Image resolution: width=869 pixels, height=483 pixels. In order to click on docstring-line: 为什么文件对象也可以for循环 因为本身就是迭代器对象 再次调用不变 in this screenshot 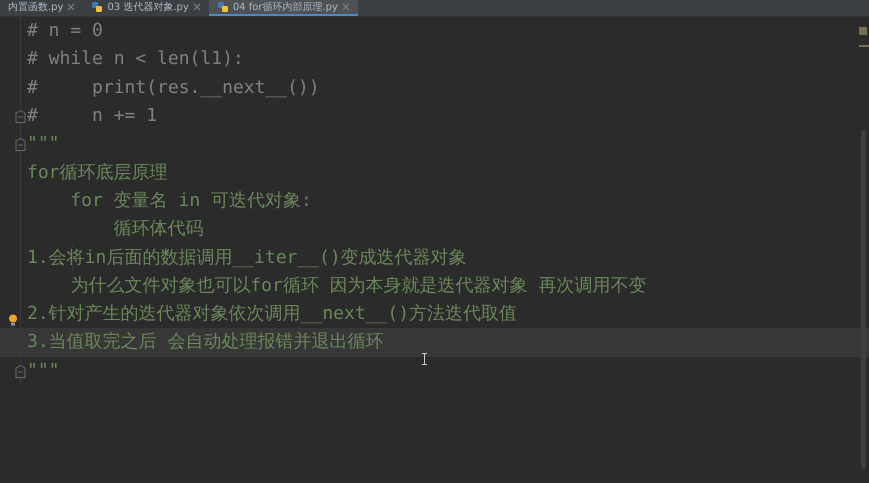, I will do `click(358, 286)`.